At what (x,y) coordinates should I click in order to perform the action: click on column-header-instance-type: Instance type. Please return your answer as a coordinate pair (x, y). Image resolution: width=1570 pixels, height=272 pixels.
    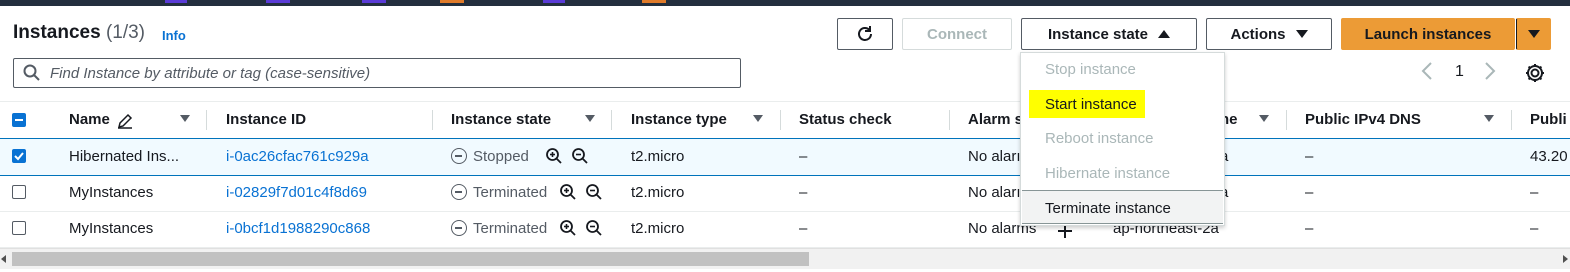
    Looking at the image, I should click on (679, 119).